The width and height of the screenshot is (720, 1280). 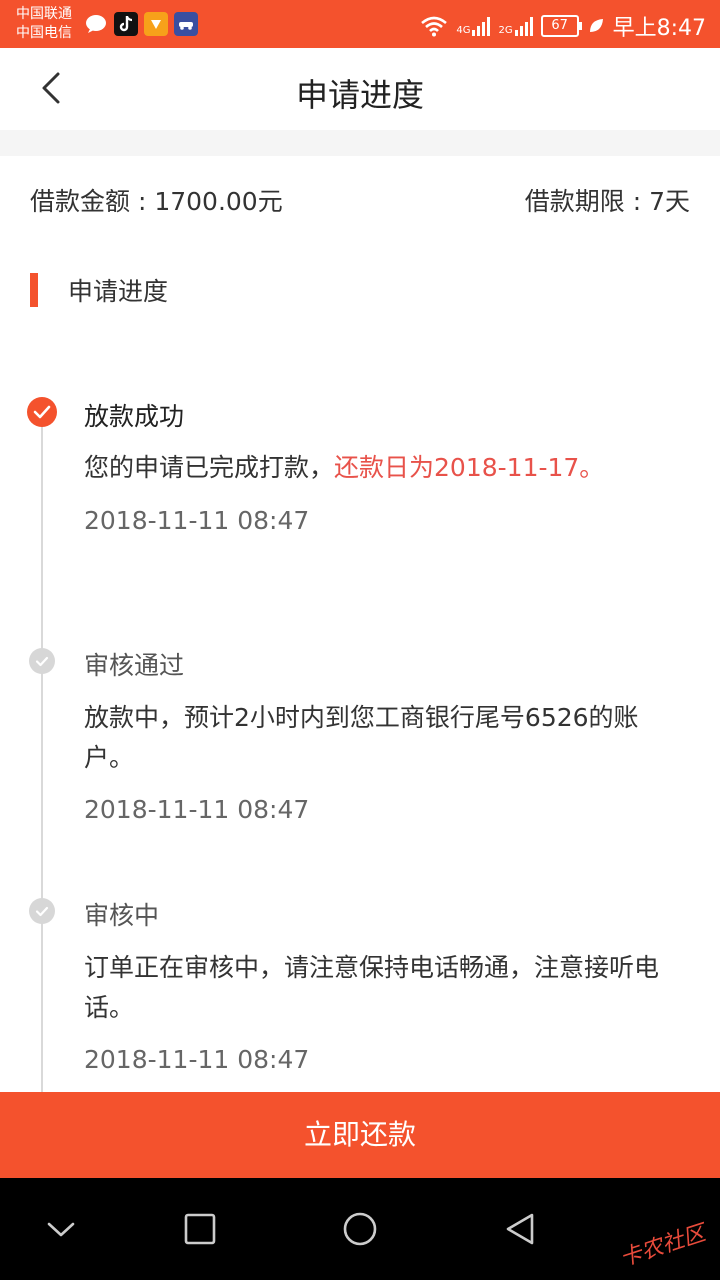 I want to click on step-description-text: 您的申请已完成打款，, so click(x=209, y=467).